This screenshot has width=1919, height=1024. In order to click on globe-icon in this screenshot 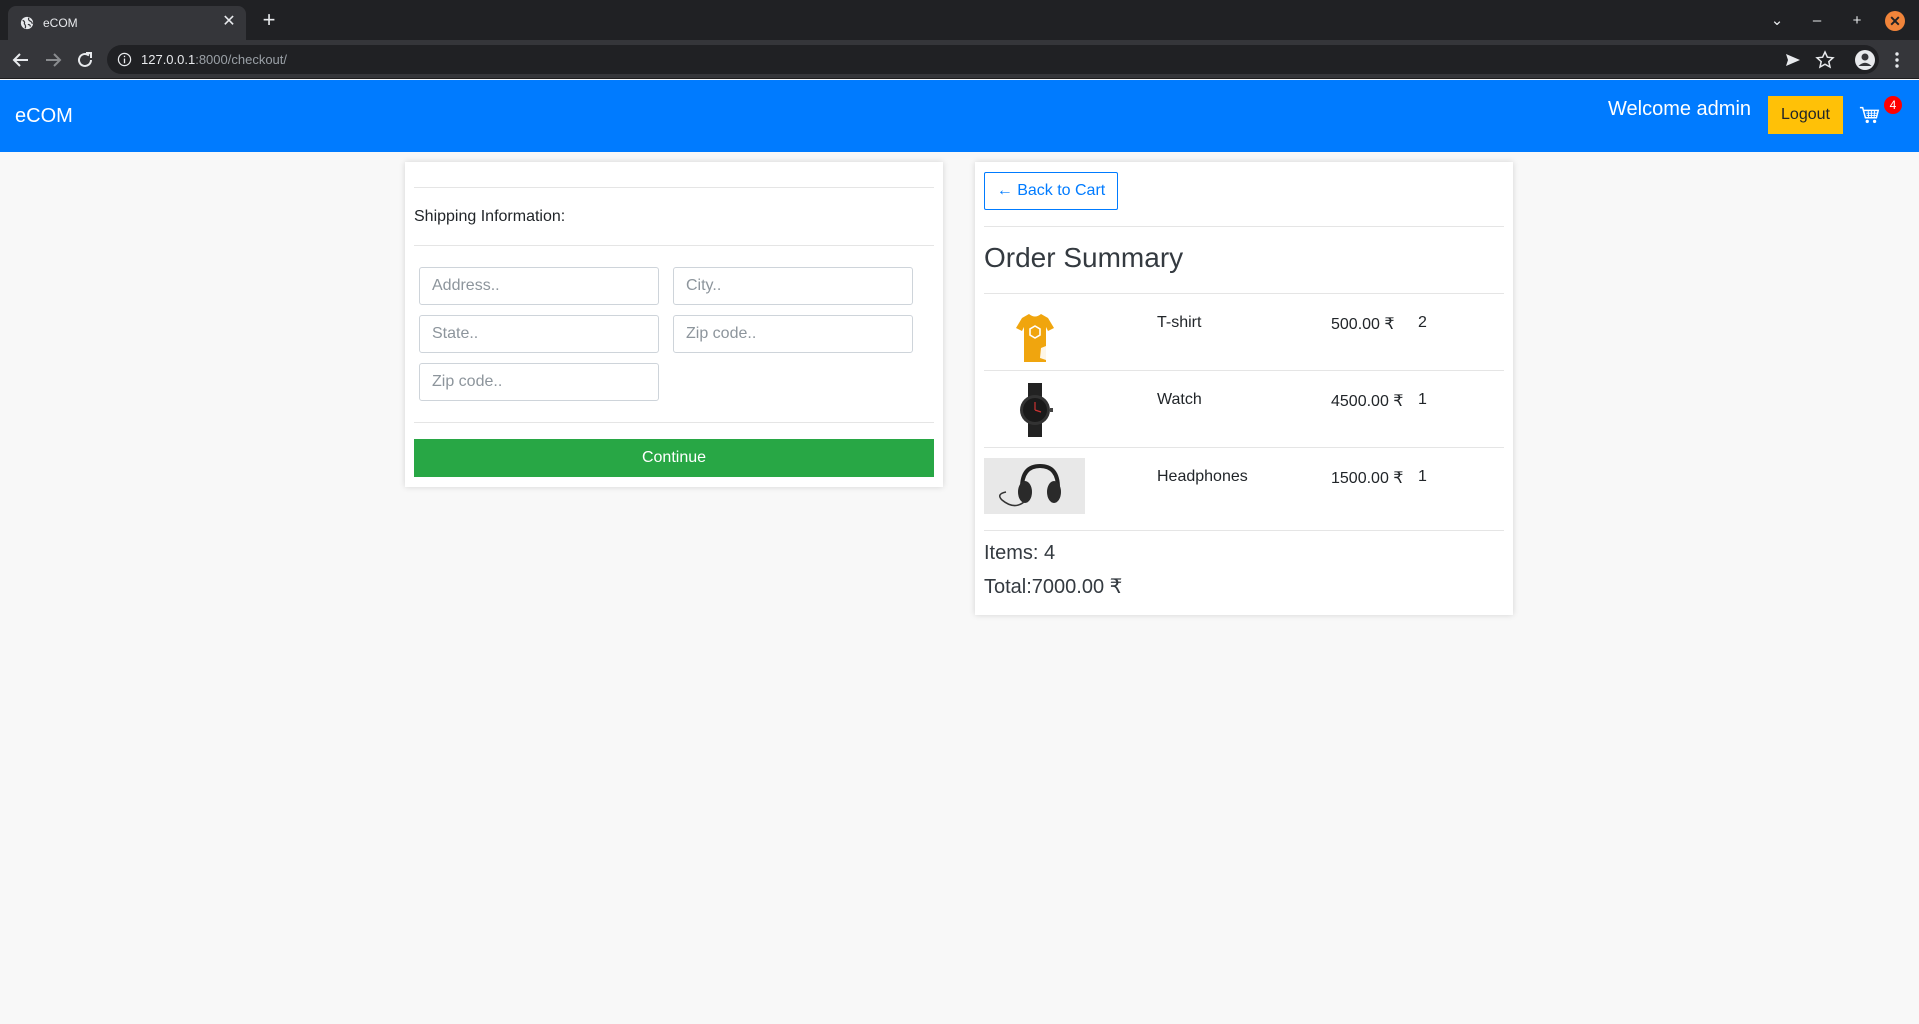, I will do `click(27, 23)`.